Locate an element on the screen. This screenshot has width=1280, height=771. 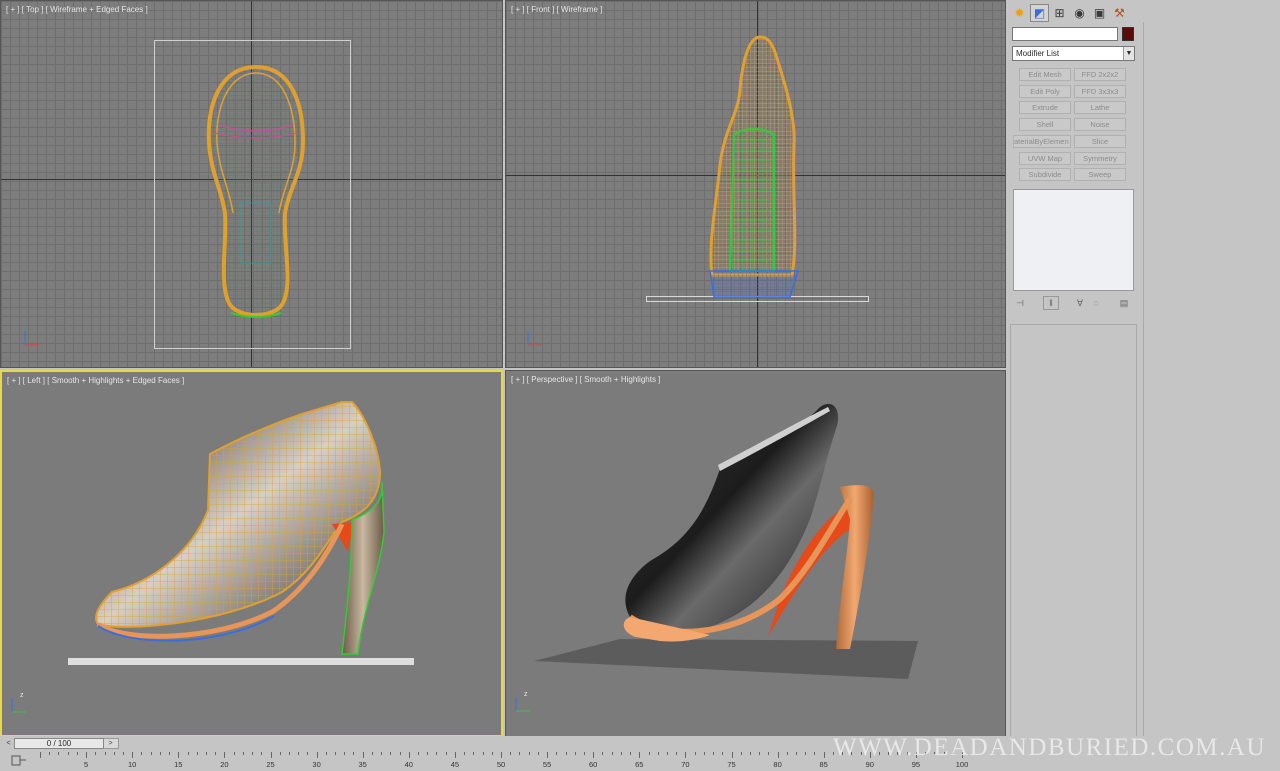
utilities-icon: ⚒ is located at coordinates (1119, 13).